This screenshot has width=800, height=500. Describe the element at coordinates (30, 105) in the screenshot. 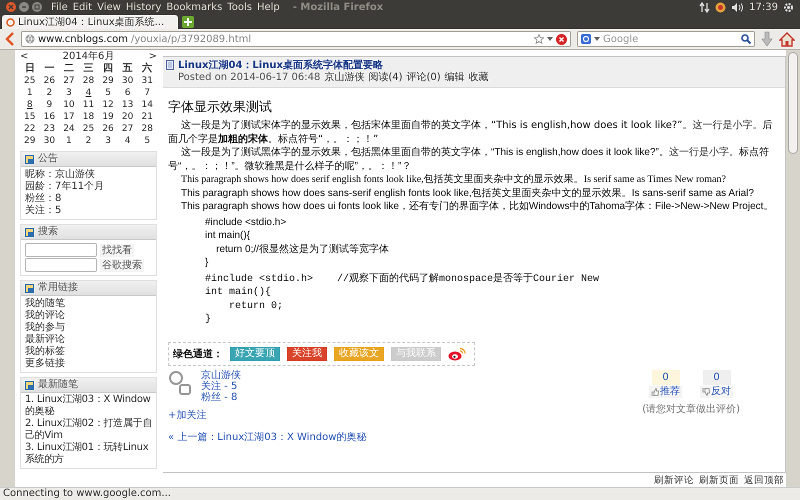

I see `calendar-day-link: 8` at that location.